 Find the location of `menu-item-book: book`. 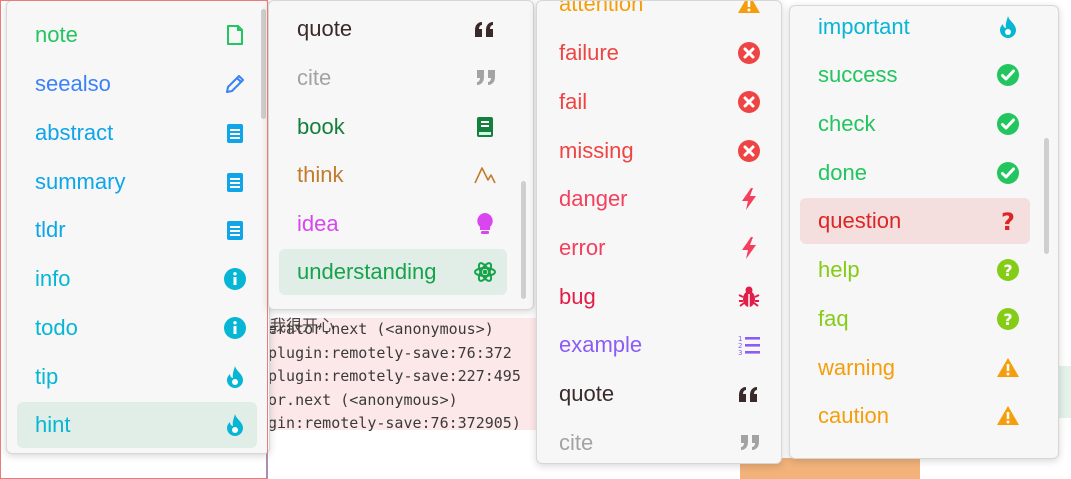

menu-item-book: book is located at coordinates (393, 127).